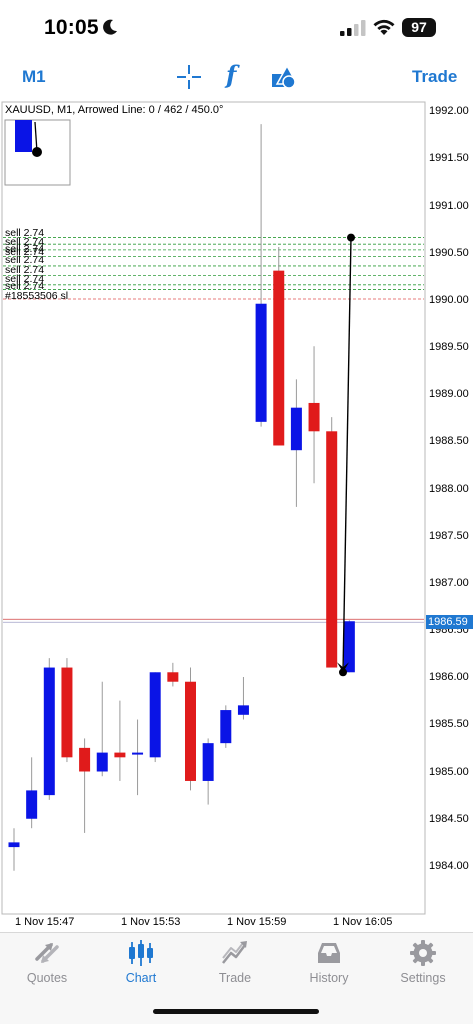 This screenshot has height=1024, width=473. Describe the element at coordinates (449, 206) in the screenshot. I see `y-tick-label: 1991.00` at that location.